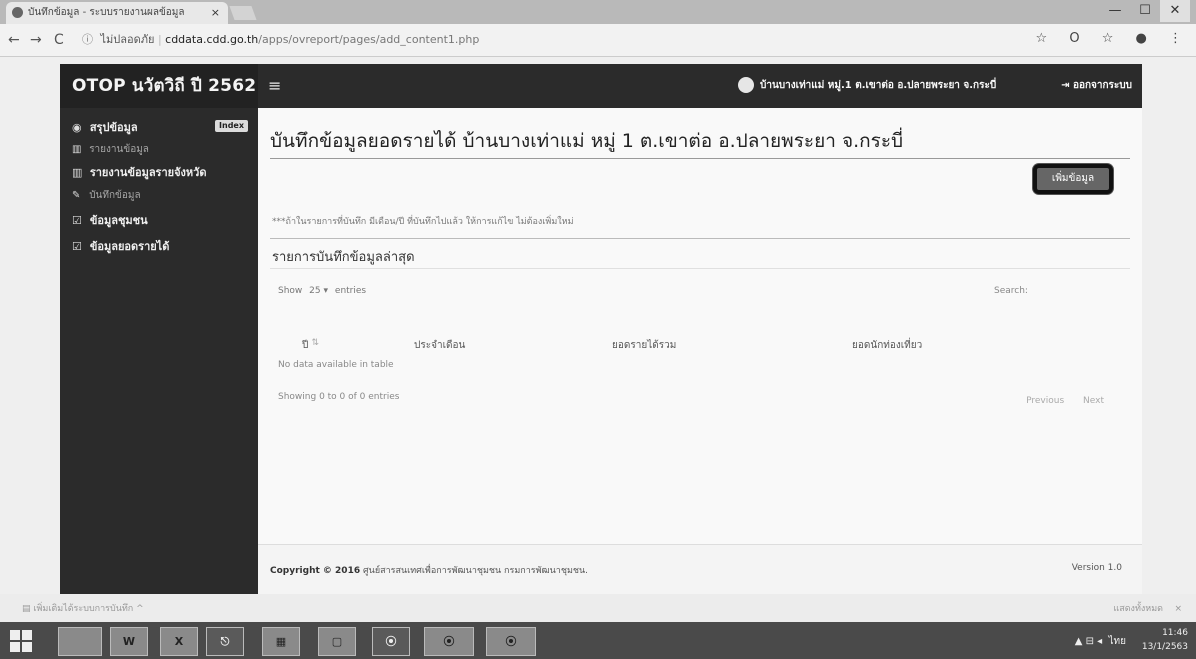 Image resolution: width=1196 pixels, height=659 pixels. I want to click on search-input: Search:, so click(1011, 291).